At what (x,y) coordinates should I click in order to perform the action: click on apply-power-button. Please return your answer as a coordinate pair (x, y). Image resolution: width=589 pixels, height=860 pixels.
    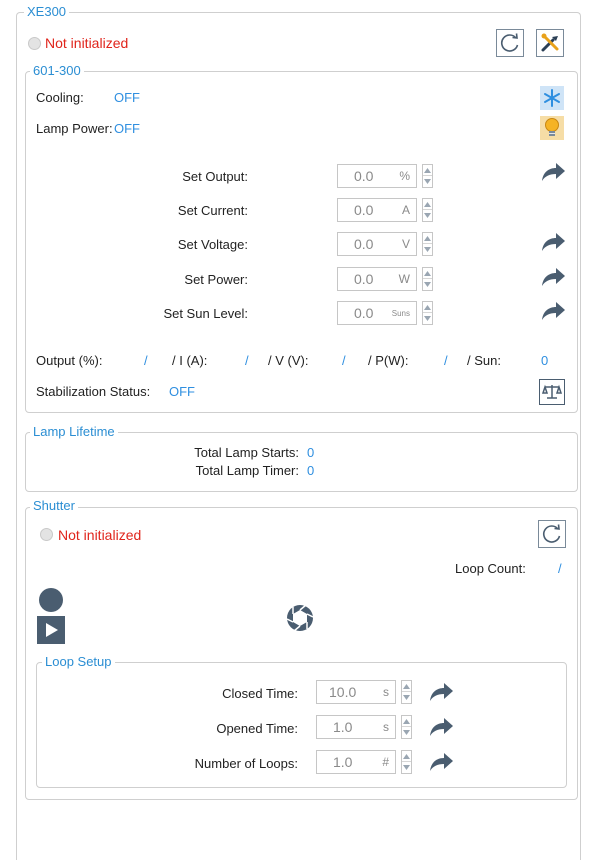
    Looking at the image, I should click on (553, 277).